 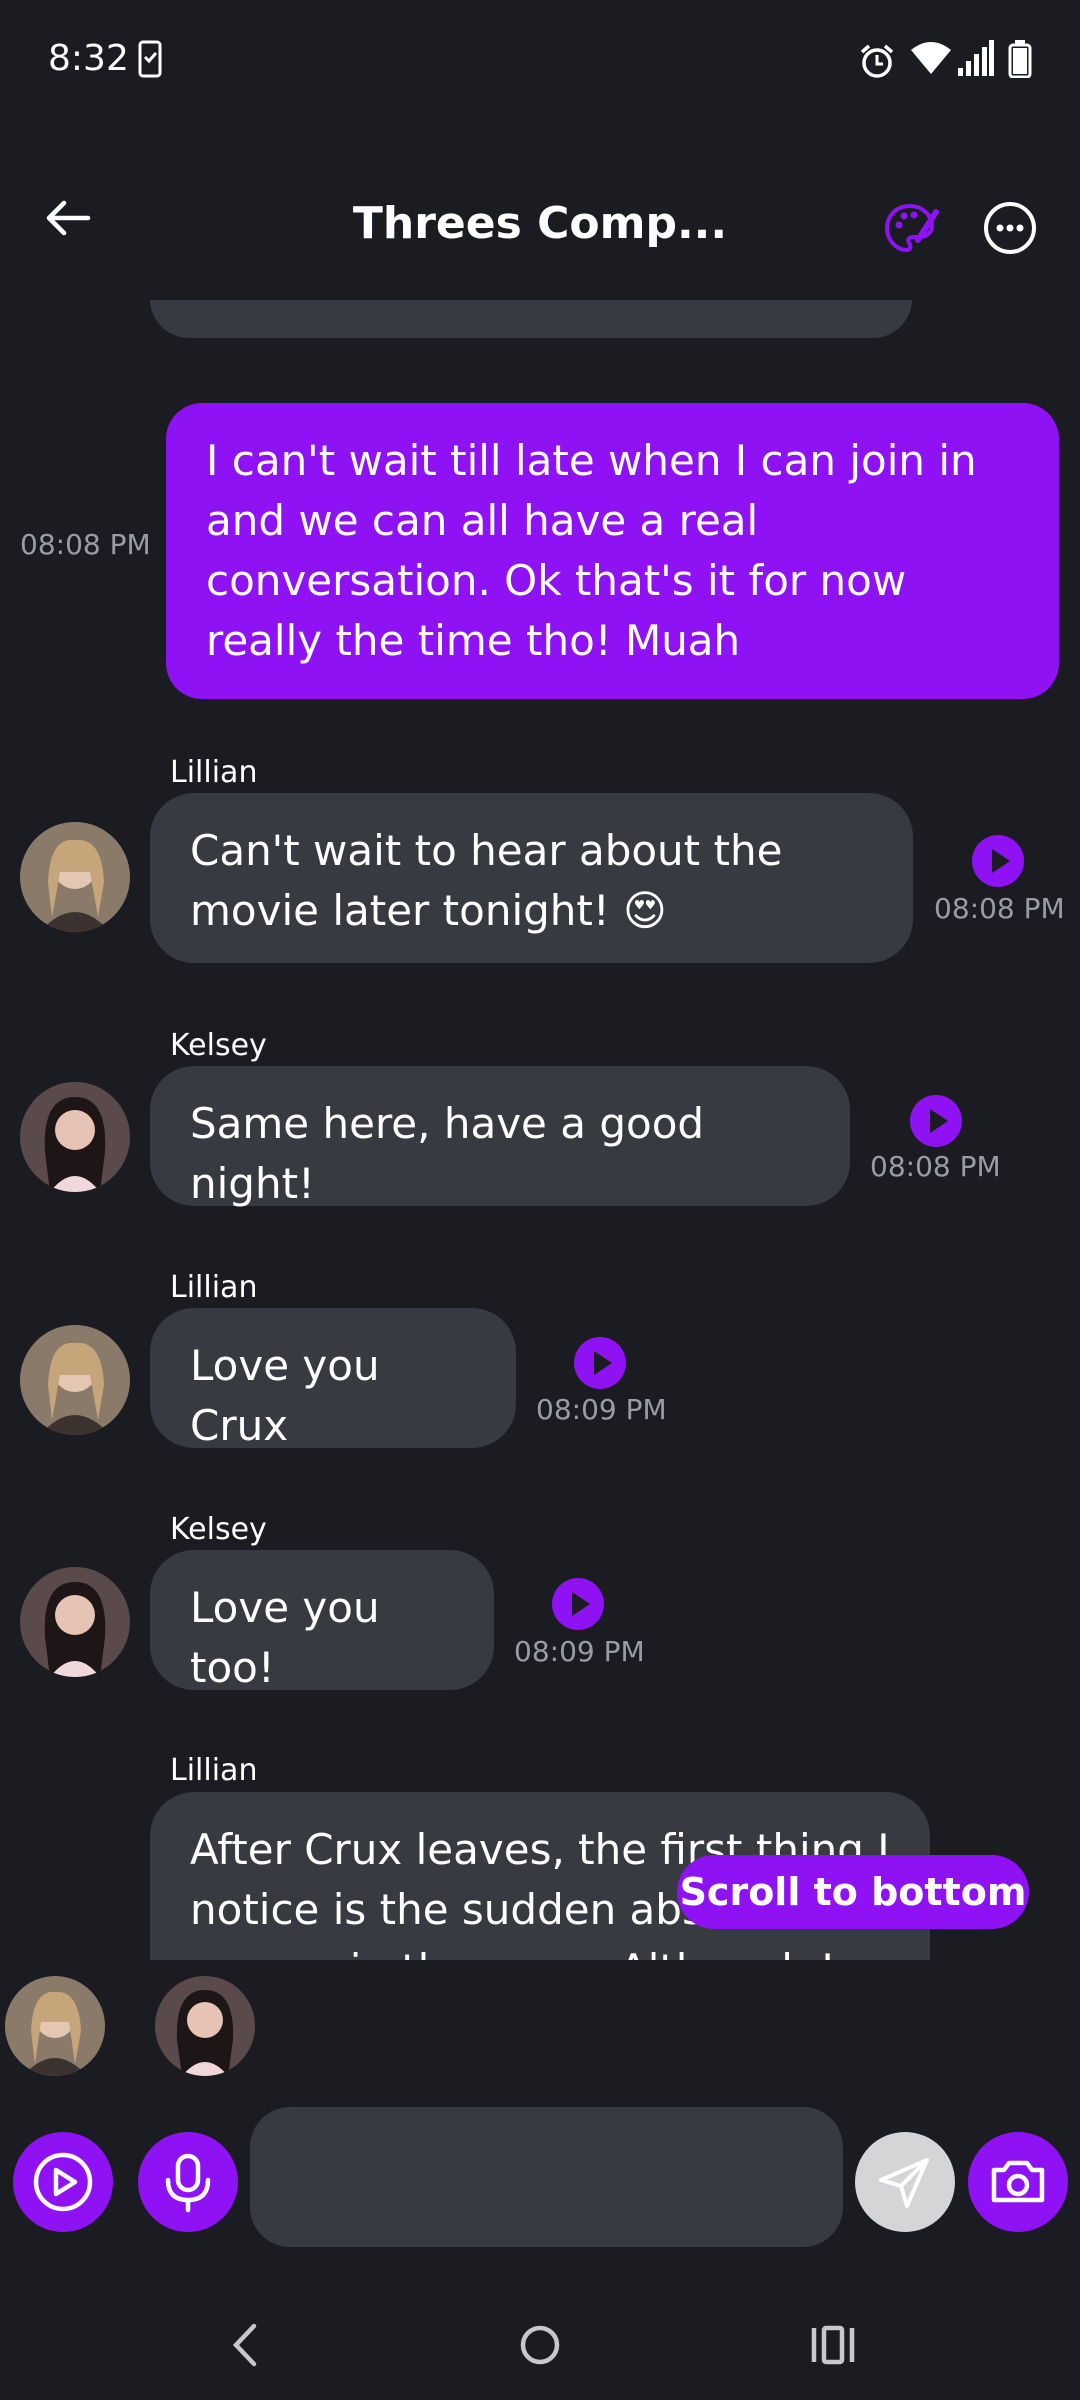 What do you see at coordinates (931, 58) in the screenshot?
I see `wifi-icon` at bounding box center [931, 58].